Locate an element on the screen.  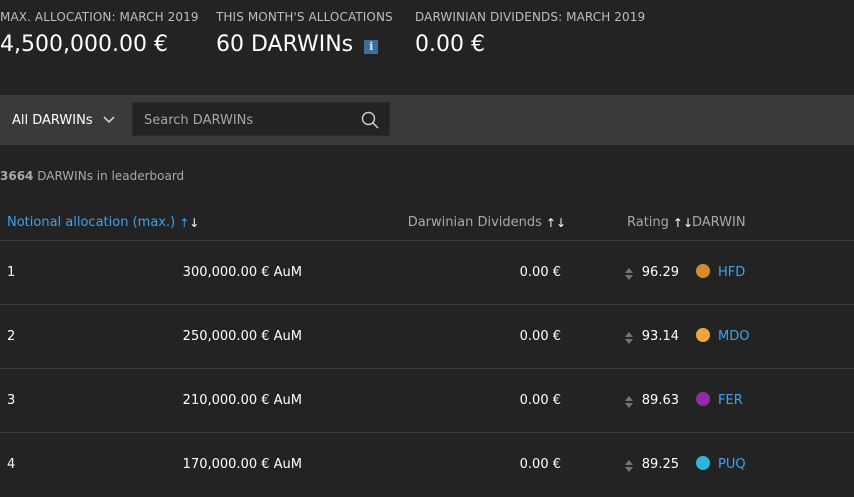
stat-value-row: 60 DARWINs i is located at coordinates (304, 44).